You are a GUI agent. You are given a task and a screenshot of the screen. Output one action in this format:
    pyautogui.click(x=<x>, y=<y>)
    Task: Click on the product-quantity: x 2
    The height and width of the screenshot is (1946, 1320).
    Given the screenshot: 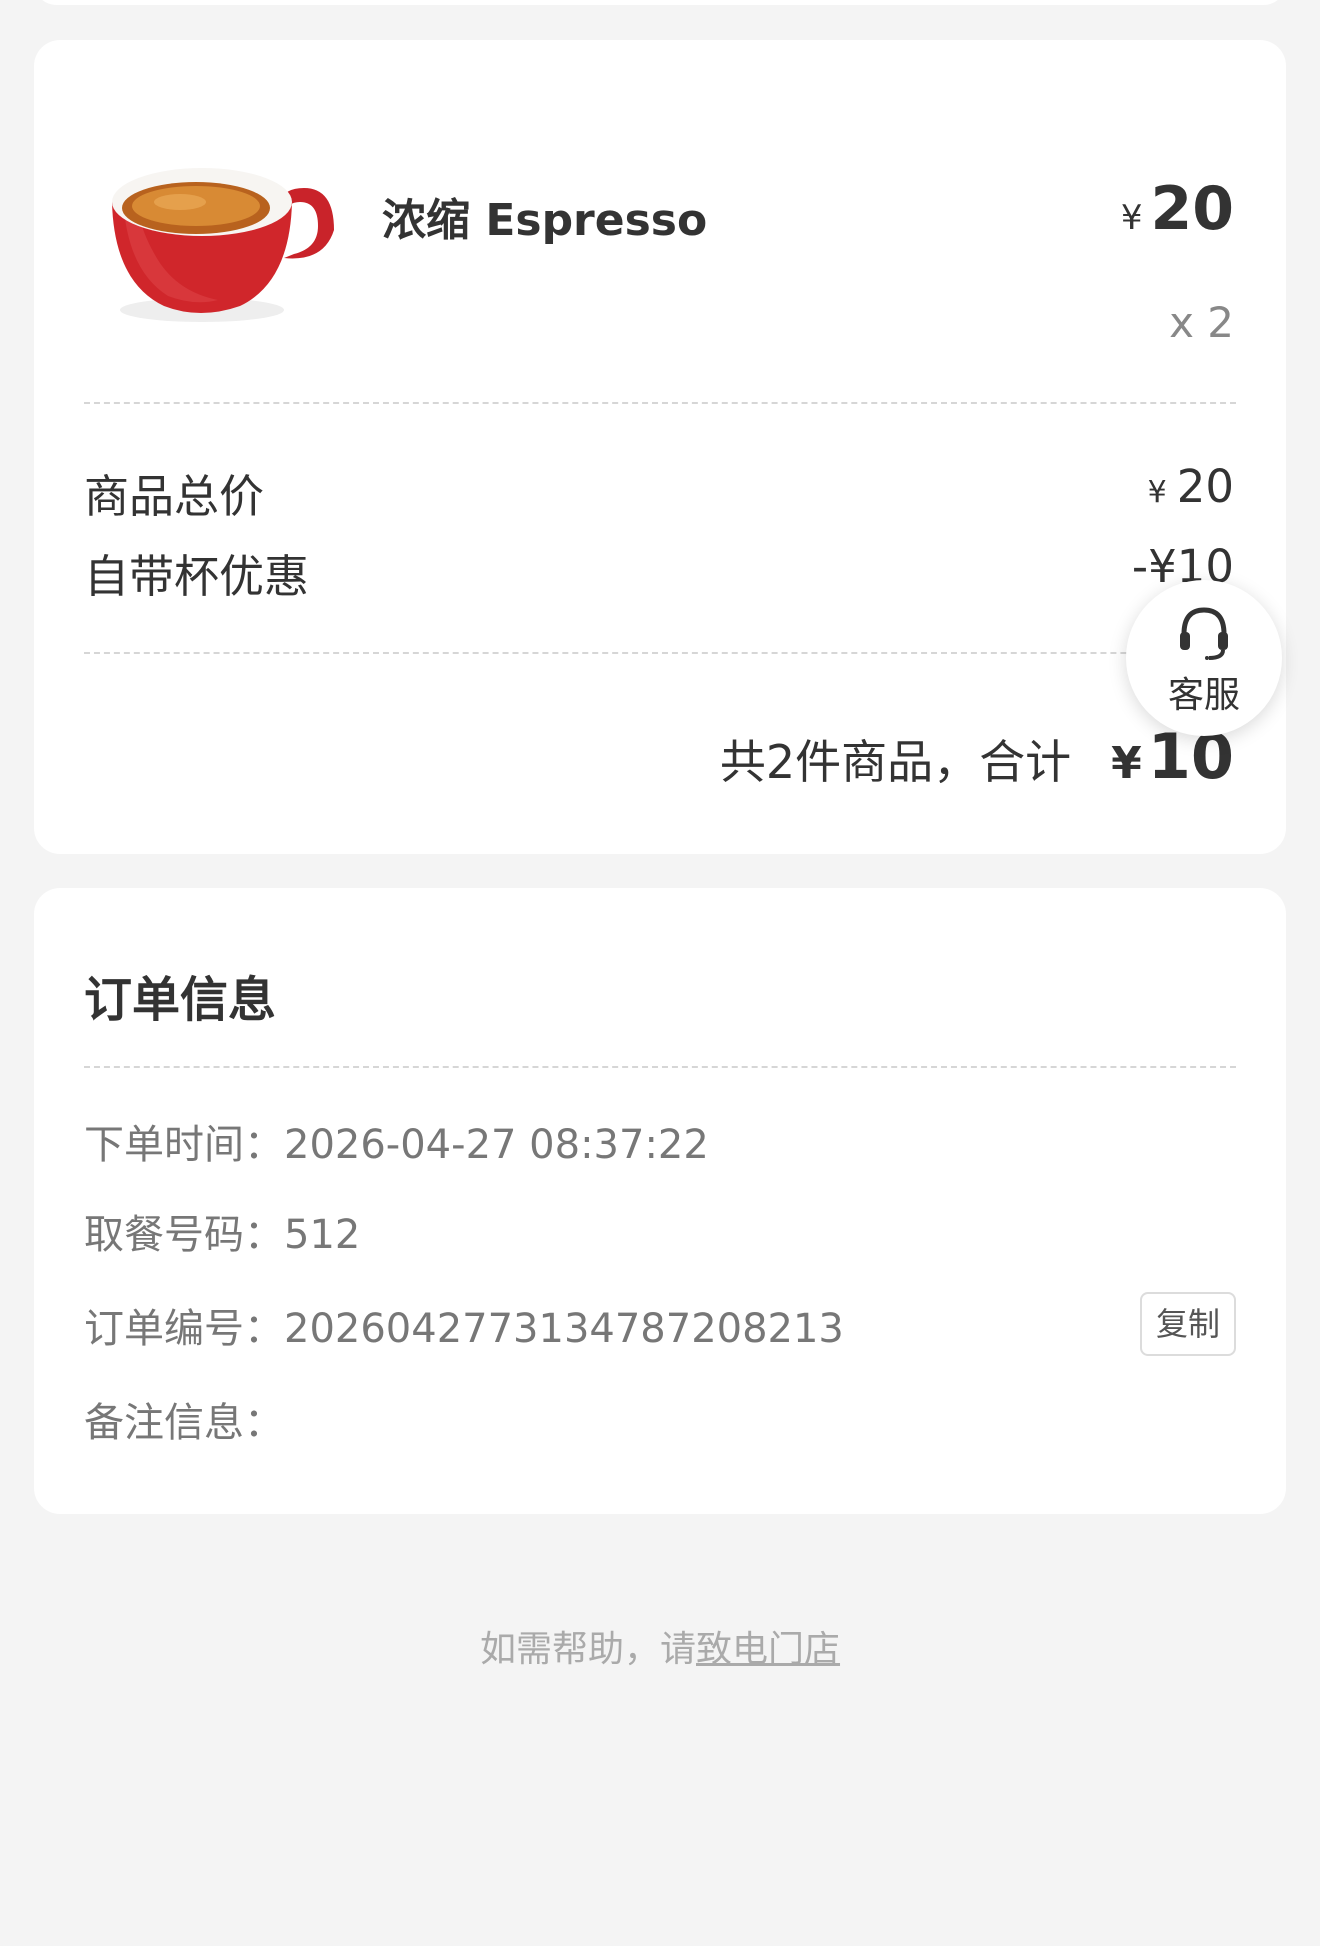 What is the action you would take?
    pyautogui.click(x=1201, y=322)
    